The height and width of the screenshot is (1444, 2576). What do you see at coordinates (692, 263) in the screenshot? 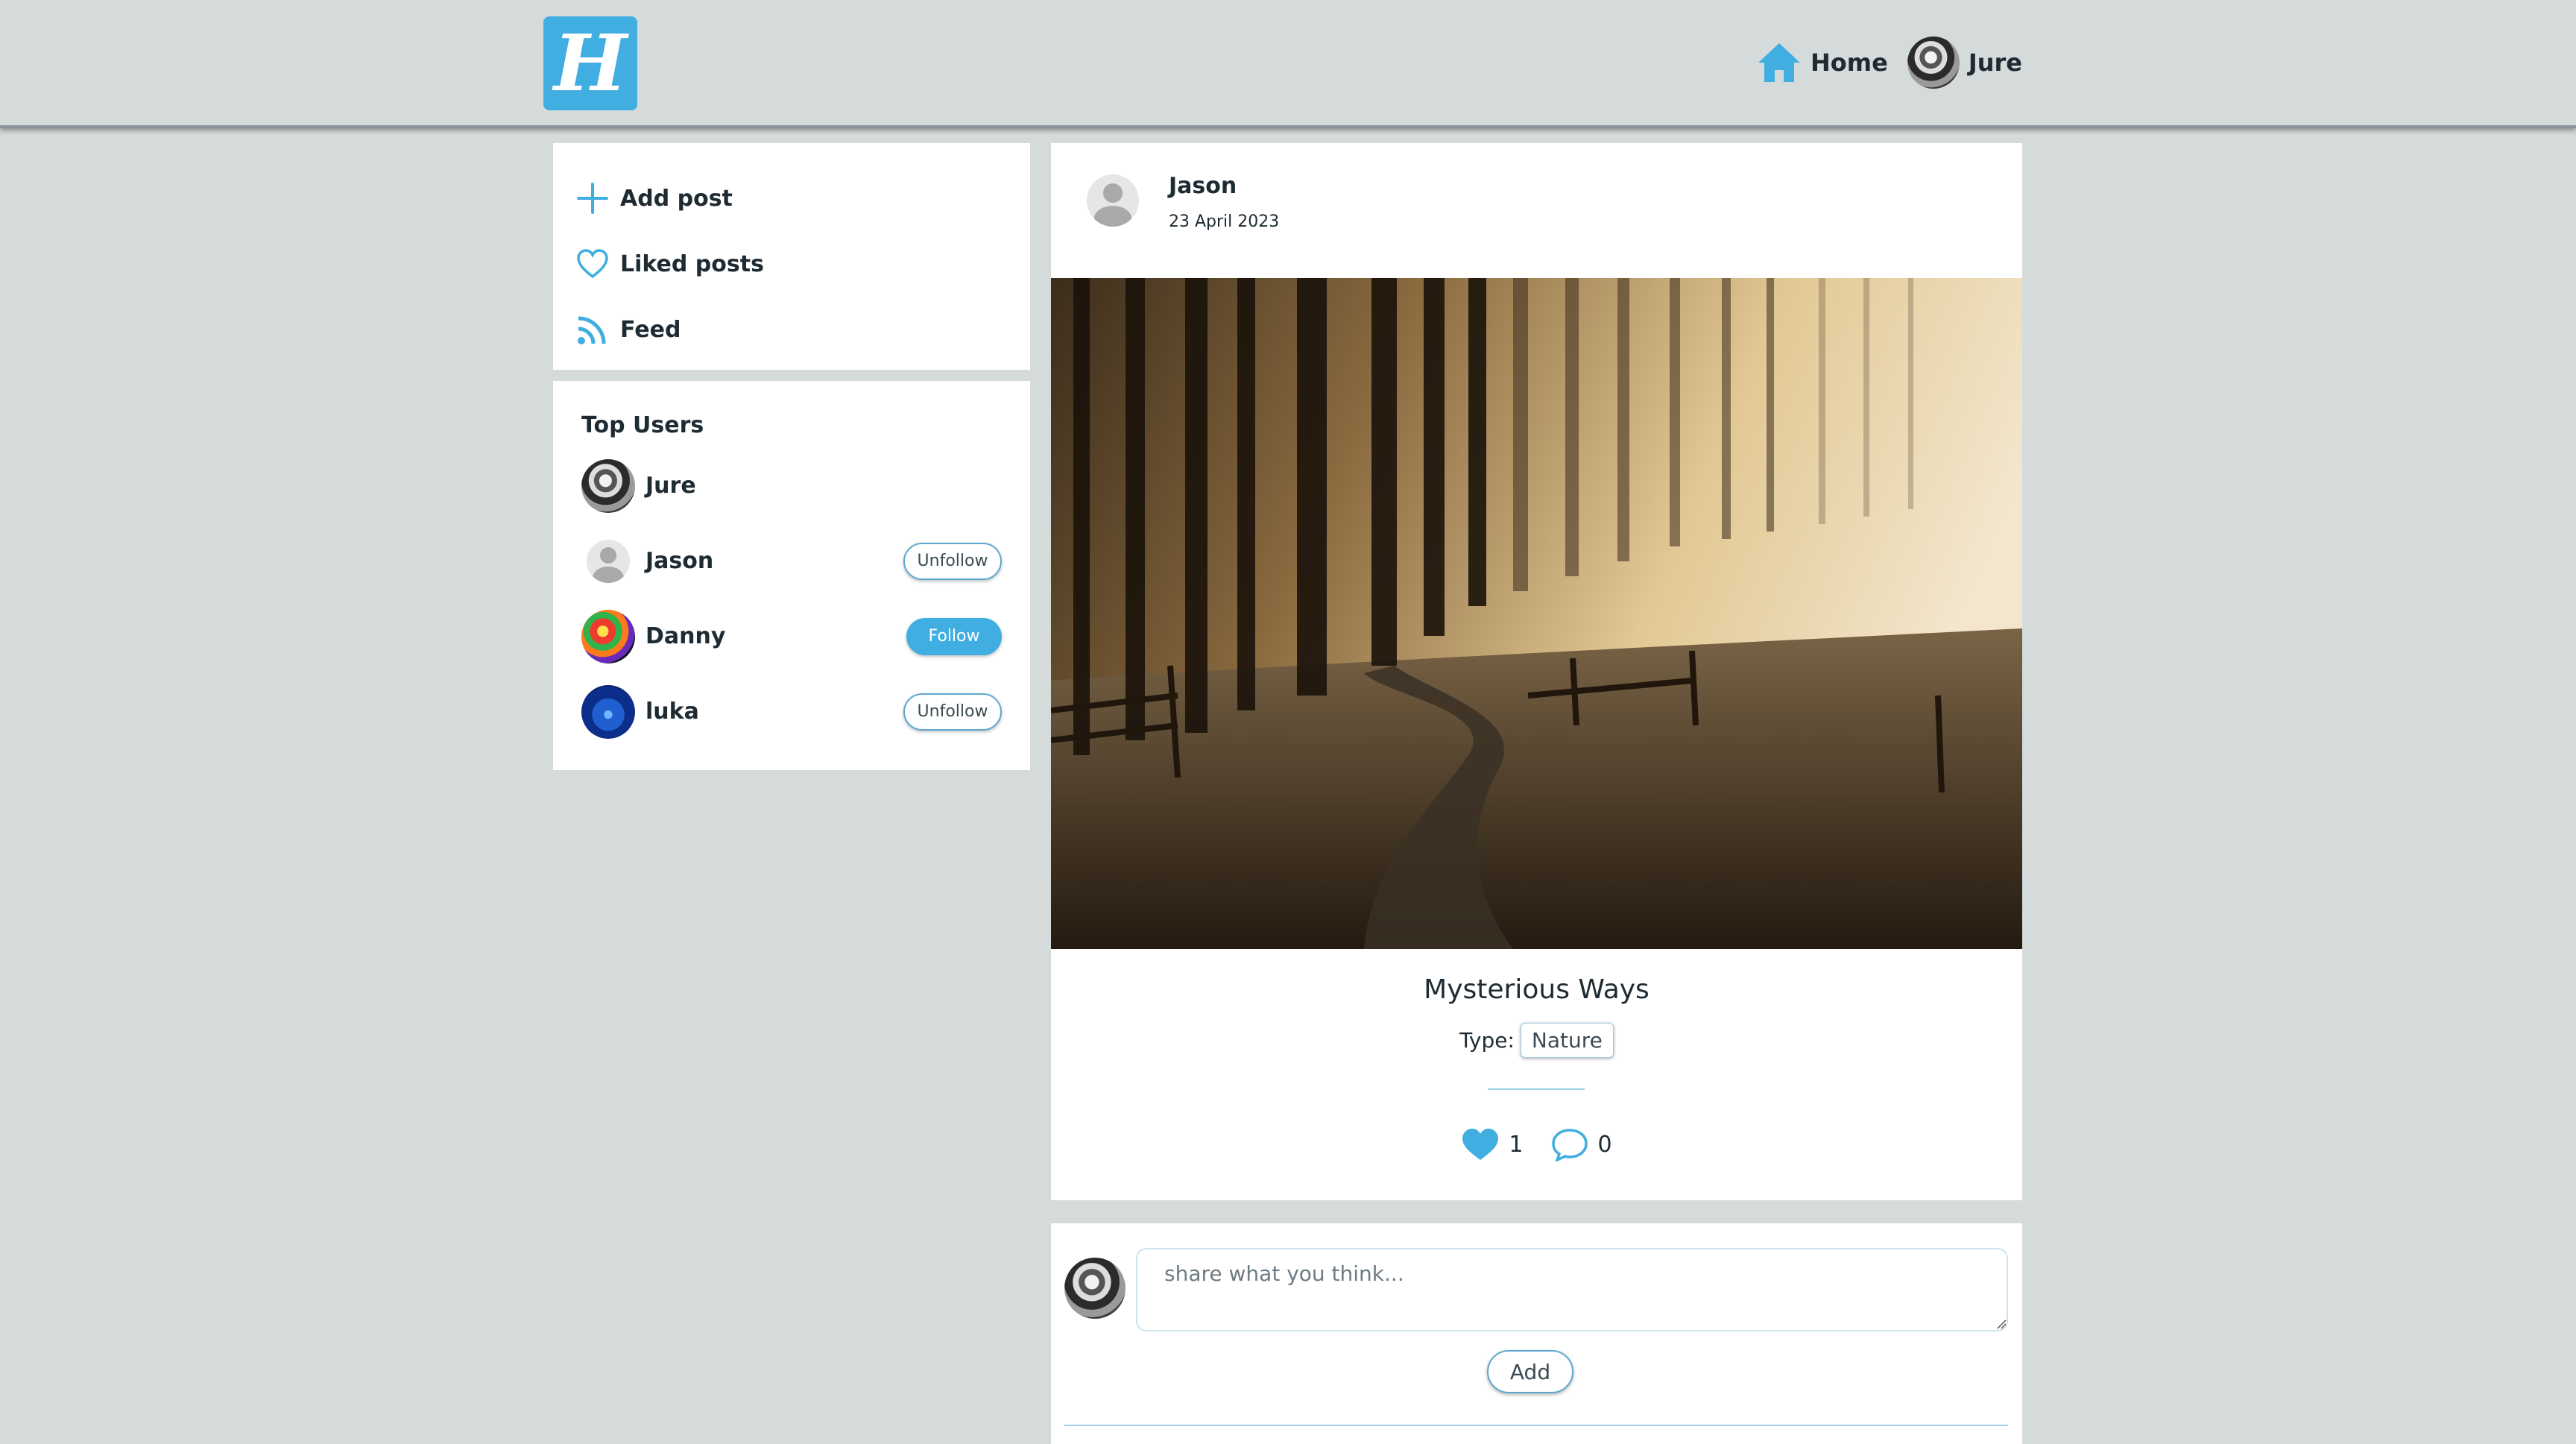
I see `menu-item-label: Liked posts` at bounding box center [692, 263].